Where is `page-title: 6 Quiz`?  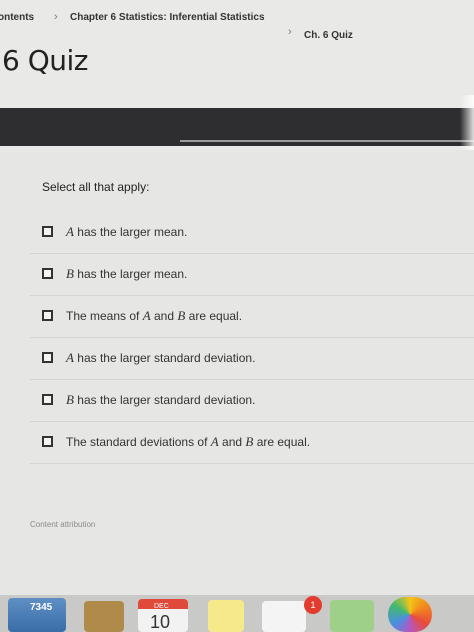 page-title: 6 Quiz is located at coordinates (45, 60).